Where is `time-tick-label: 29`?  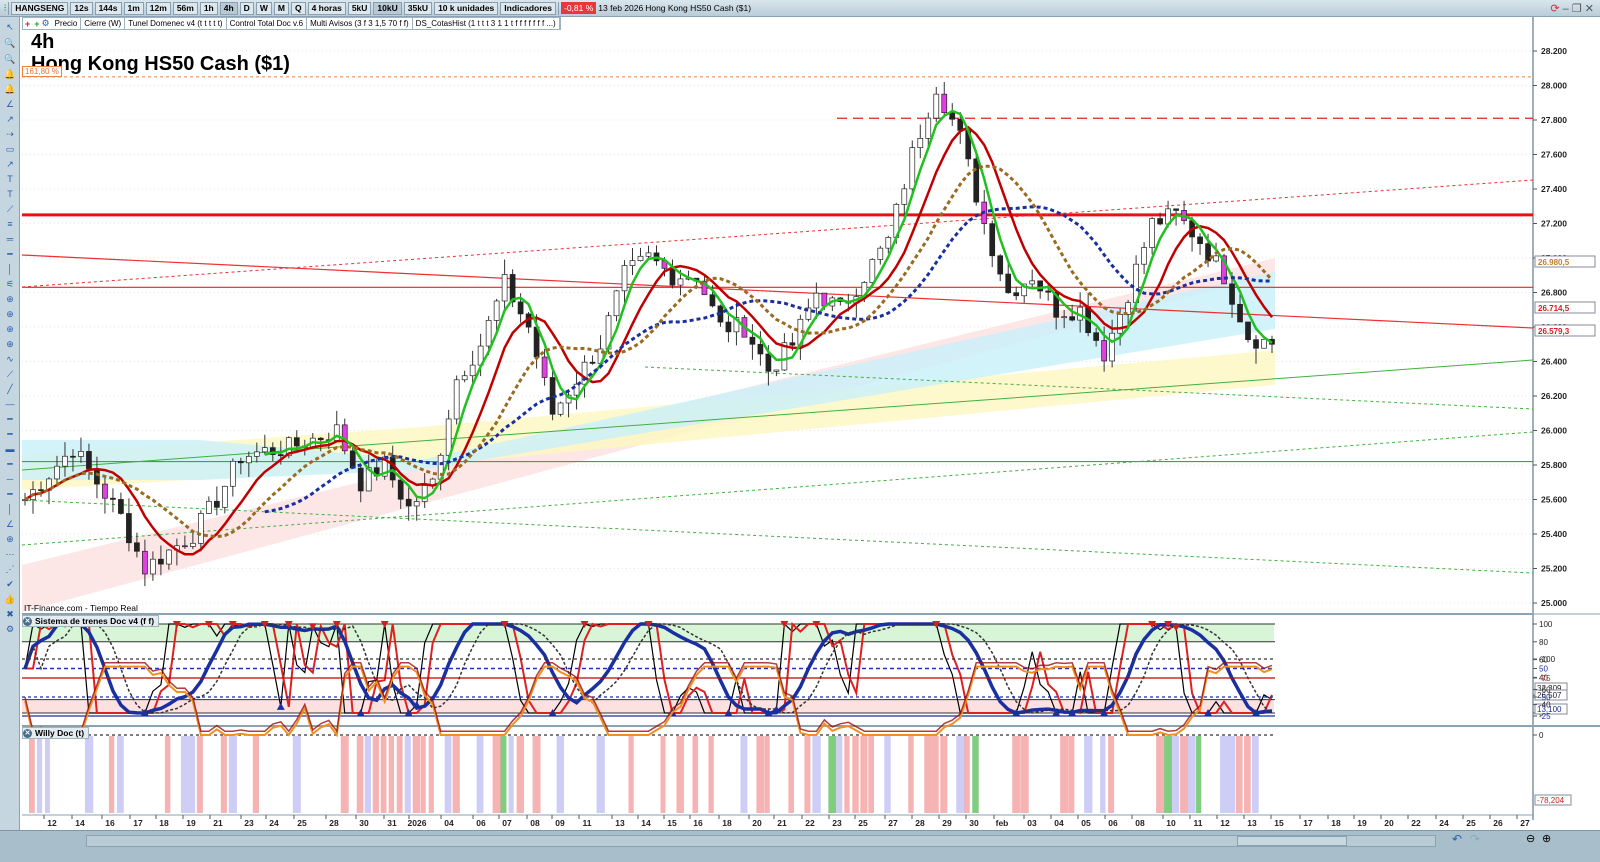 time-tick-label: 29 is located at coordinates (947, 823).